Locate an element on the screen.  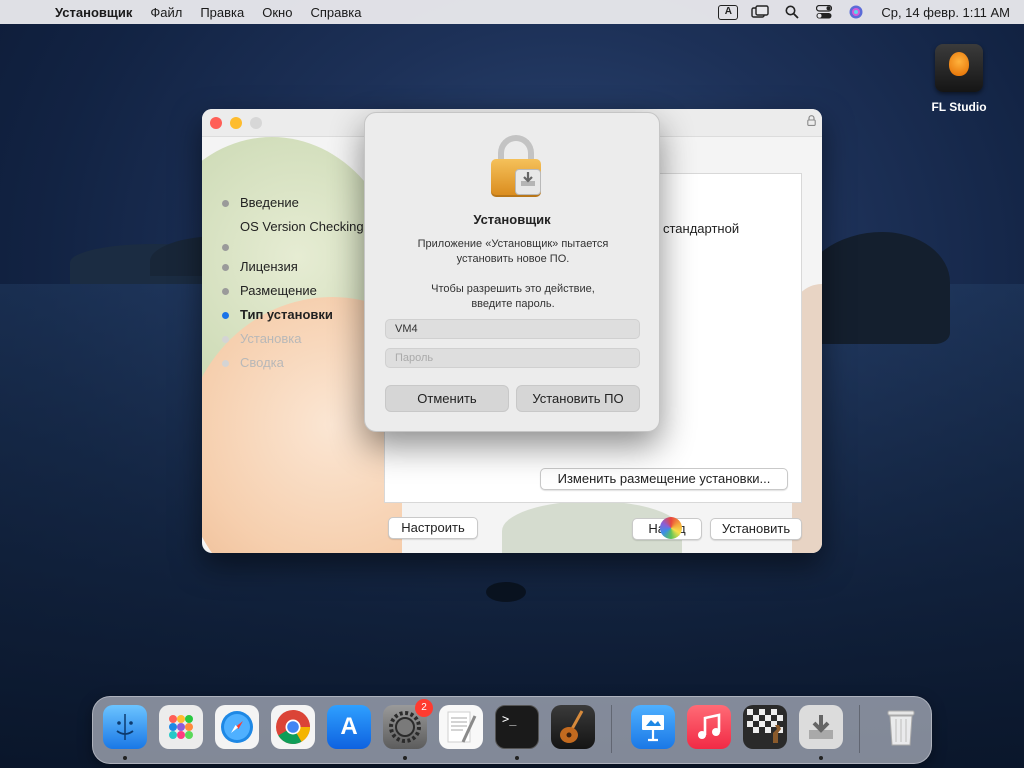
dock: A 2 >_ is located at coordinates (512, 730).